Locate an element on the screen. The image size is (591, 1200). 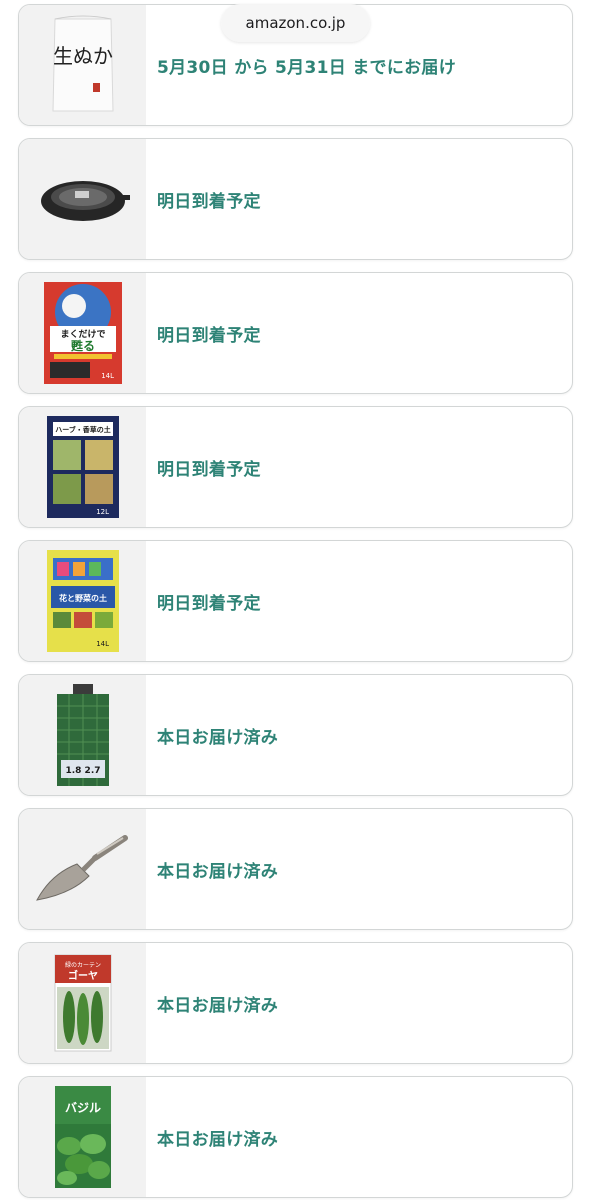
product-image-vegetable-soil: 花と野菜の土 14L is located at coordinates (82, 601).